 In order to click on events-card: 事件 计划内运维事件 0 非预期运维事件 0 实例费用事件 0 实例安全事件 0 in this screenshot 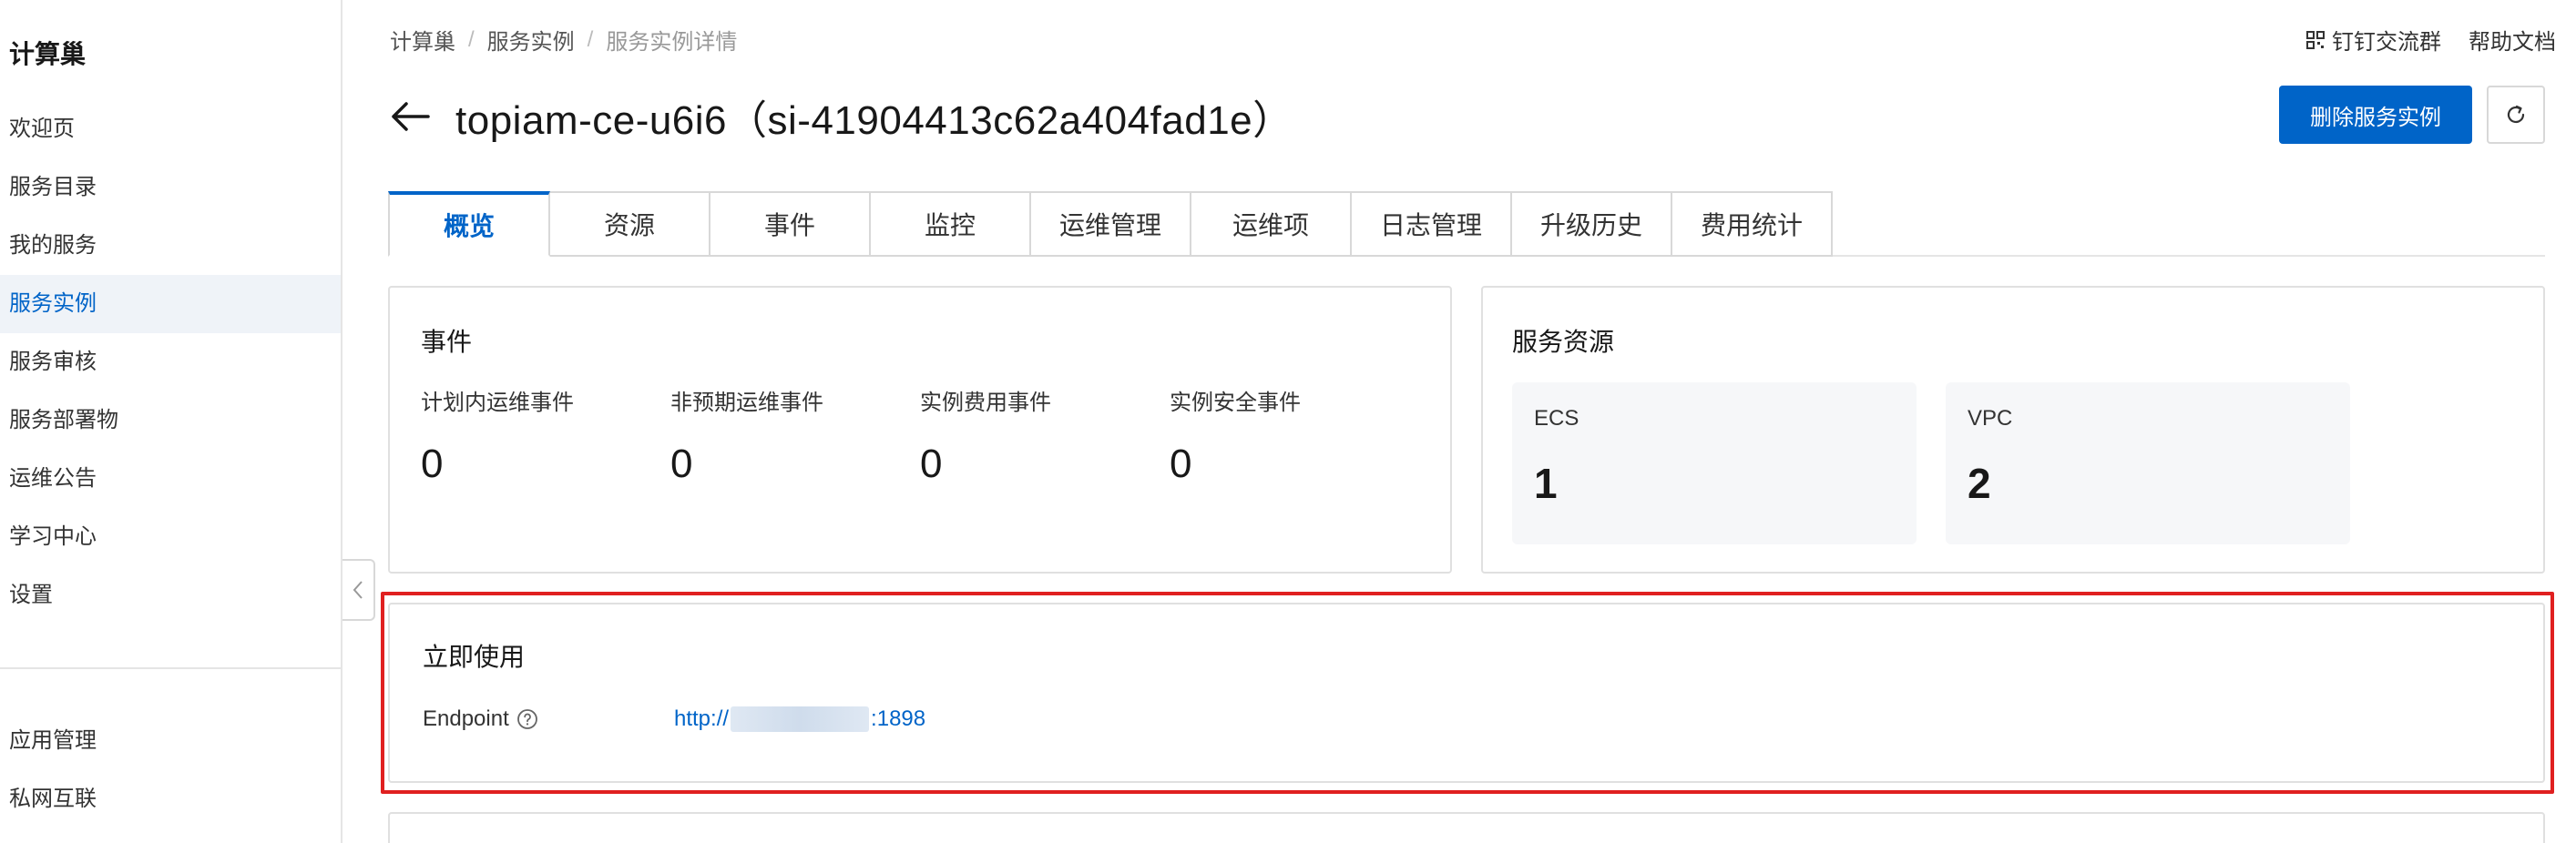, I will do `click(920, 430)`.